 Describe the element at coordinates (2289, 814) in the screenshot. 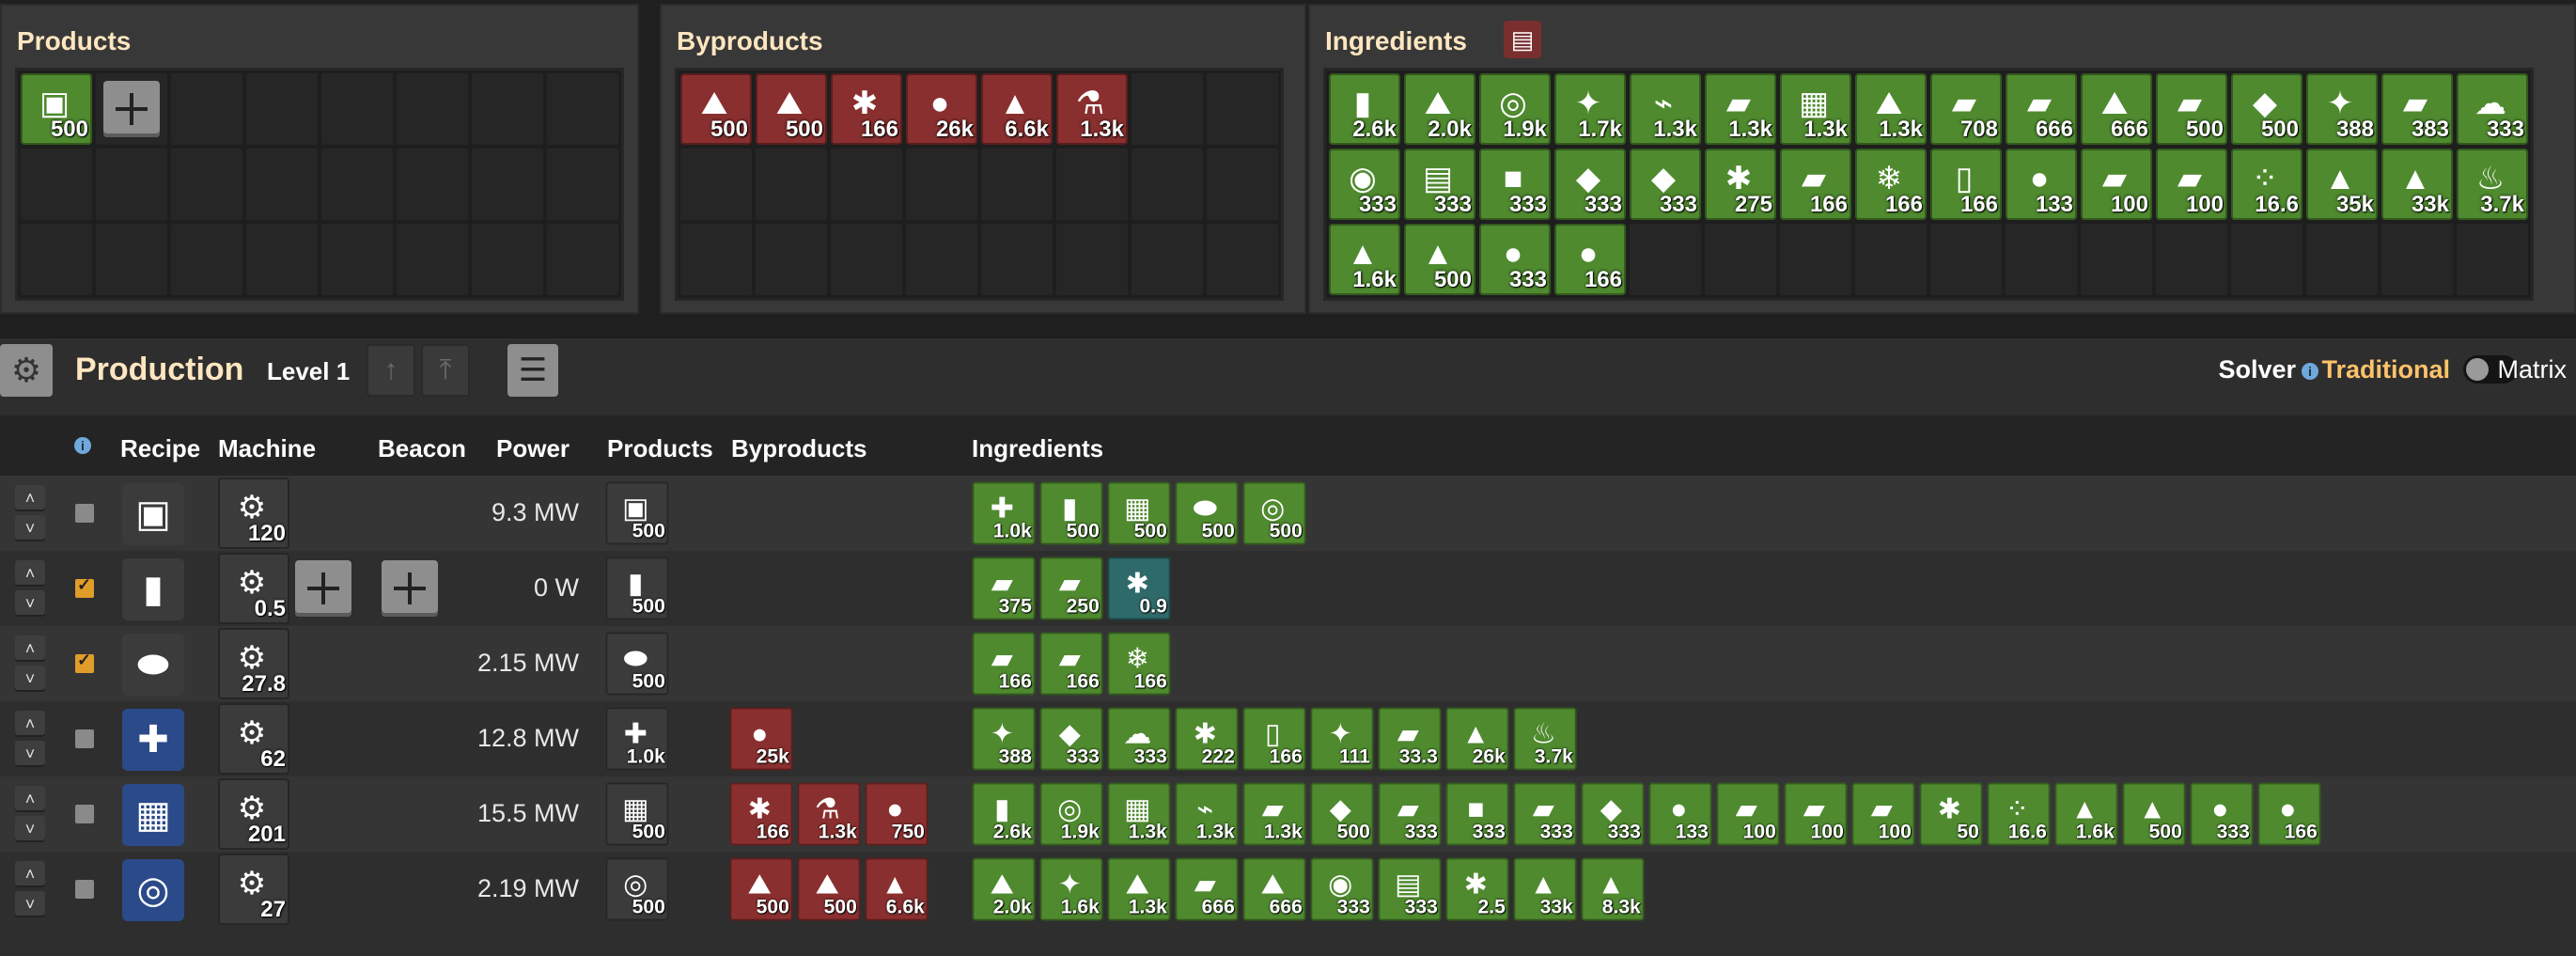

I see `ingredient-slot: ● 166` at that location.